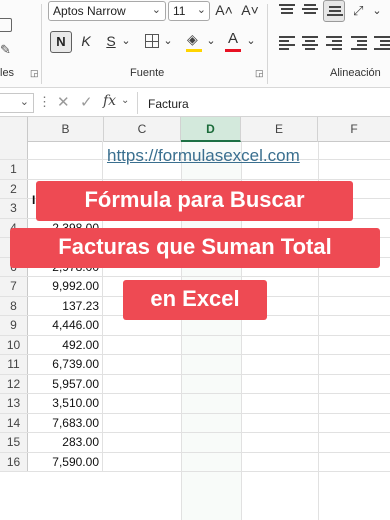  Describe the element at coordinates (152, 41) in the screenshot. I see `borders-icon` at that location.